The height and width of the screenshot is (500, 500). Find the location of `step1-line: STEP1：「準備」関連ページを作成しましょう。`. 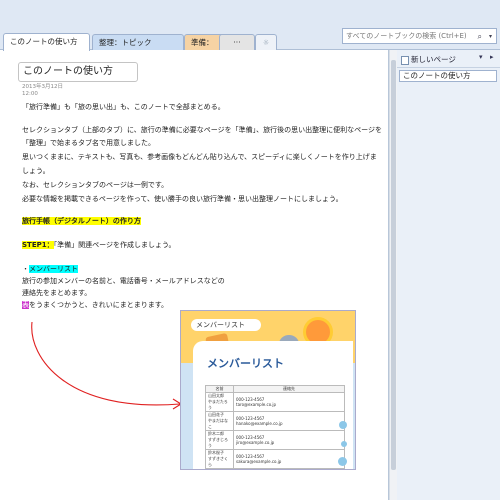

step1-line: STEP1：「準備」関連ページを作成しましょう。 is located at coordinates (99, 245).